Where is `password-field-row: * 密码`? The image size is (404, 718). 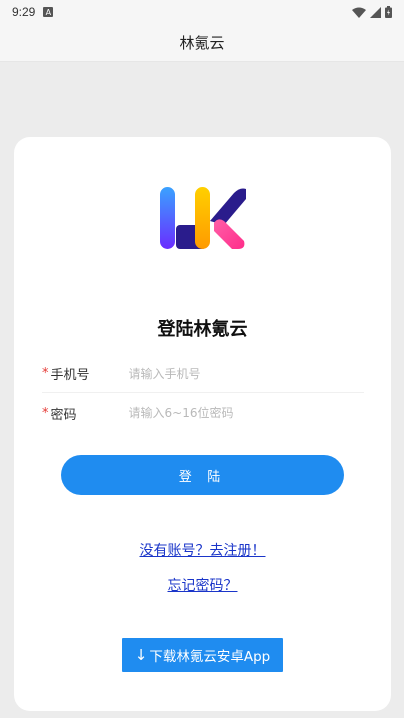
password-field-row: * 密码 is located at coordinates (203, 413).